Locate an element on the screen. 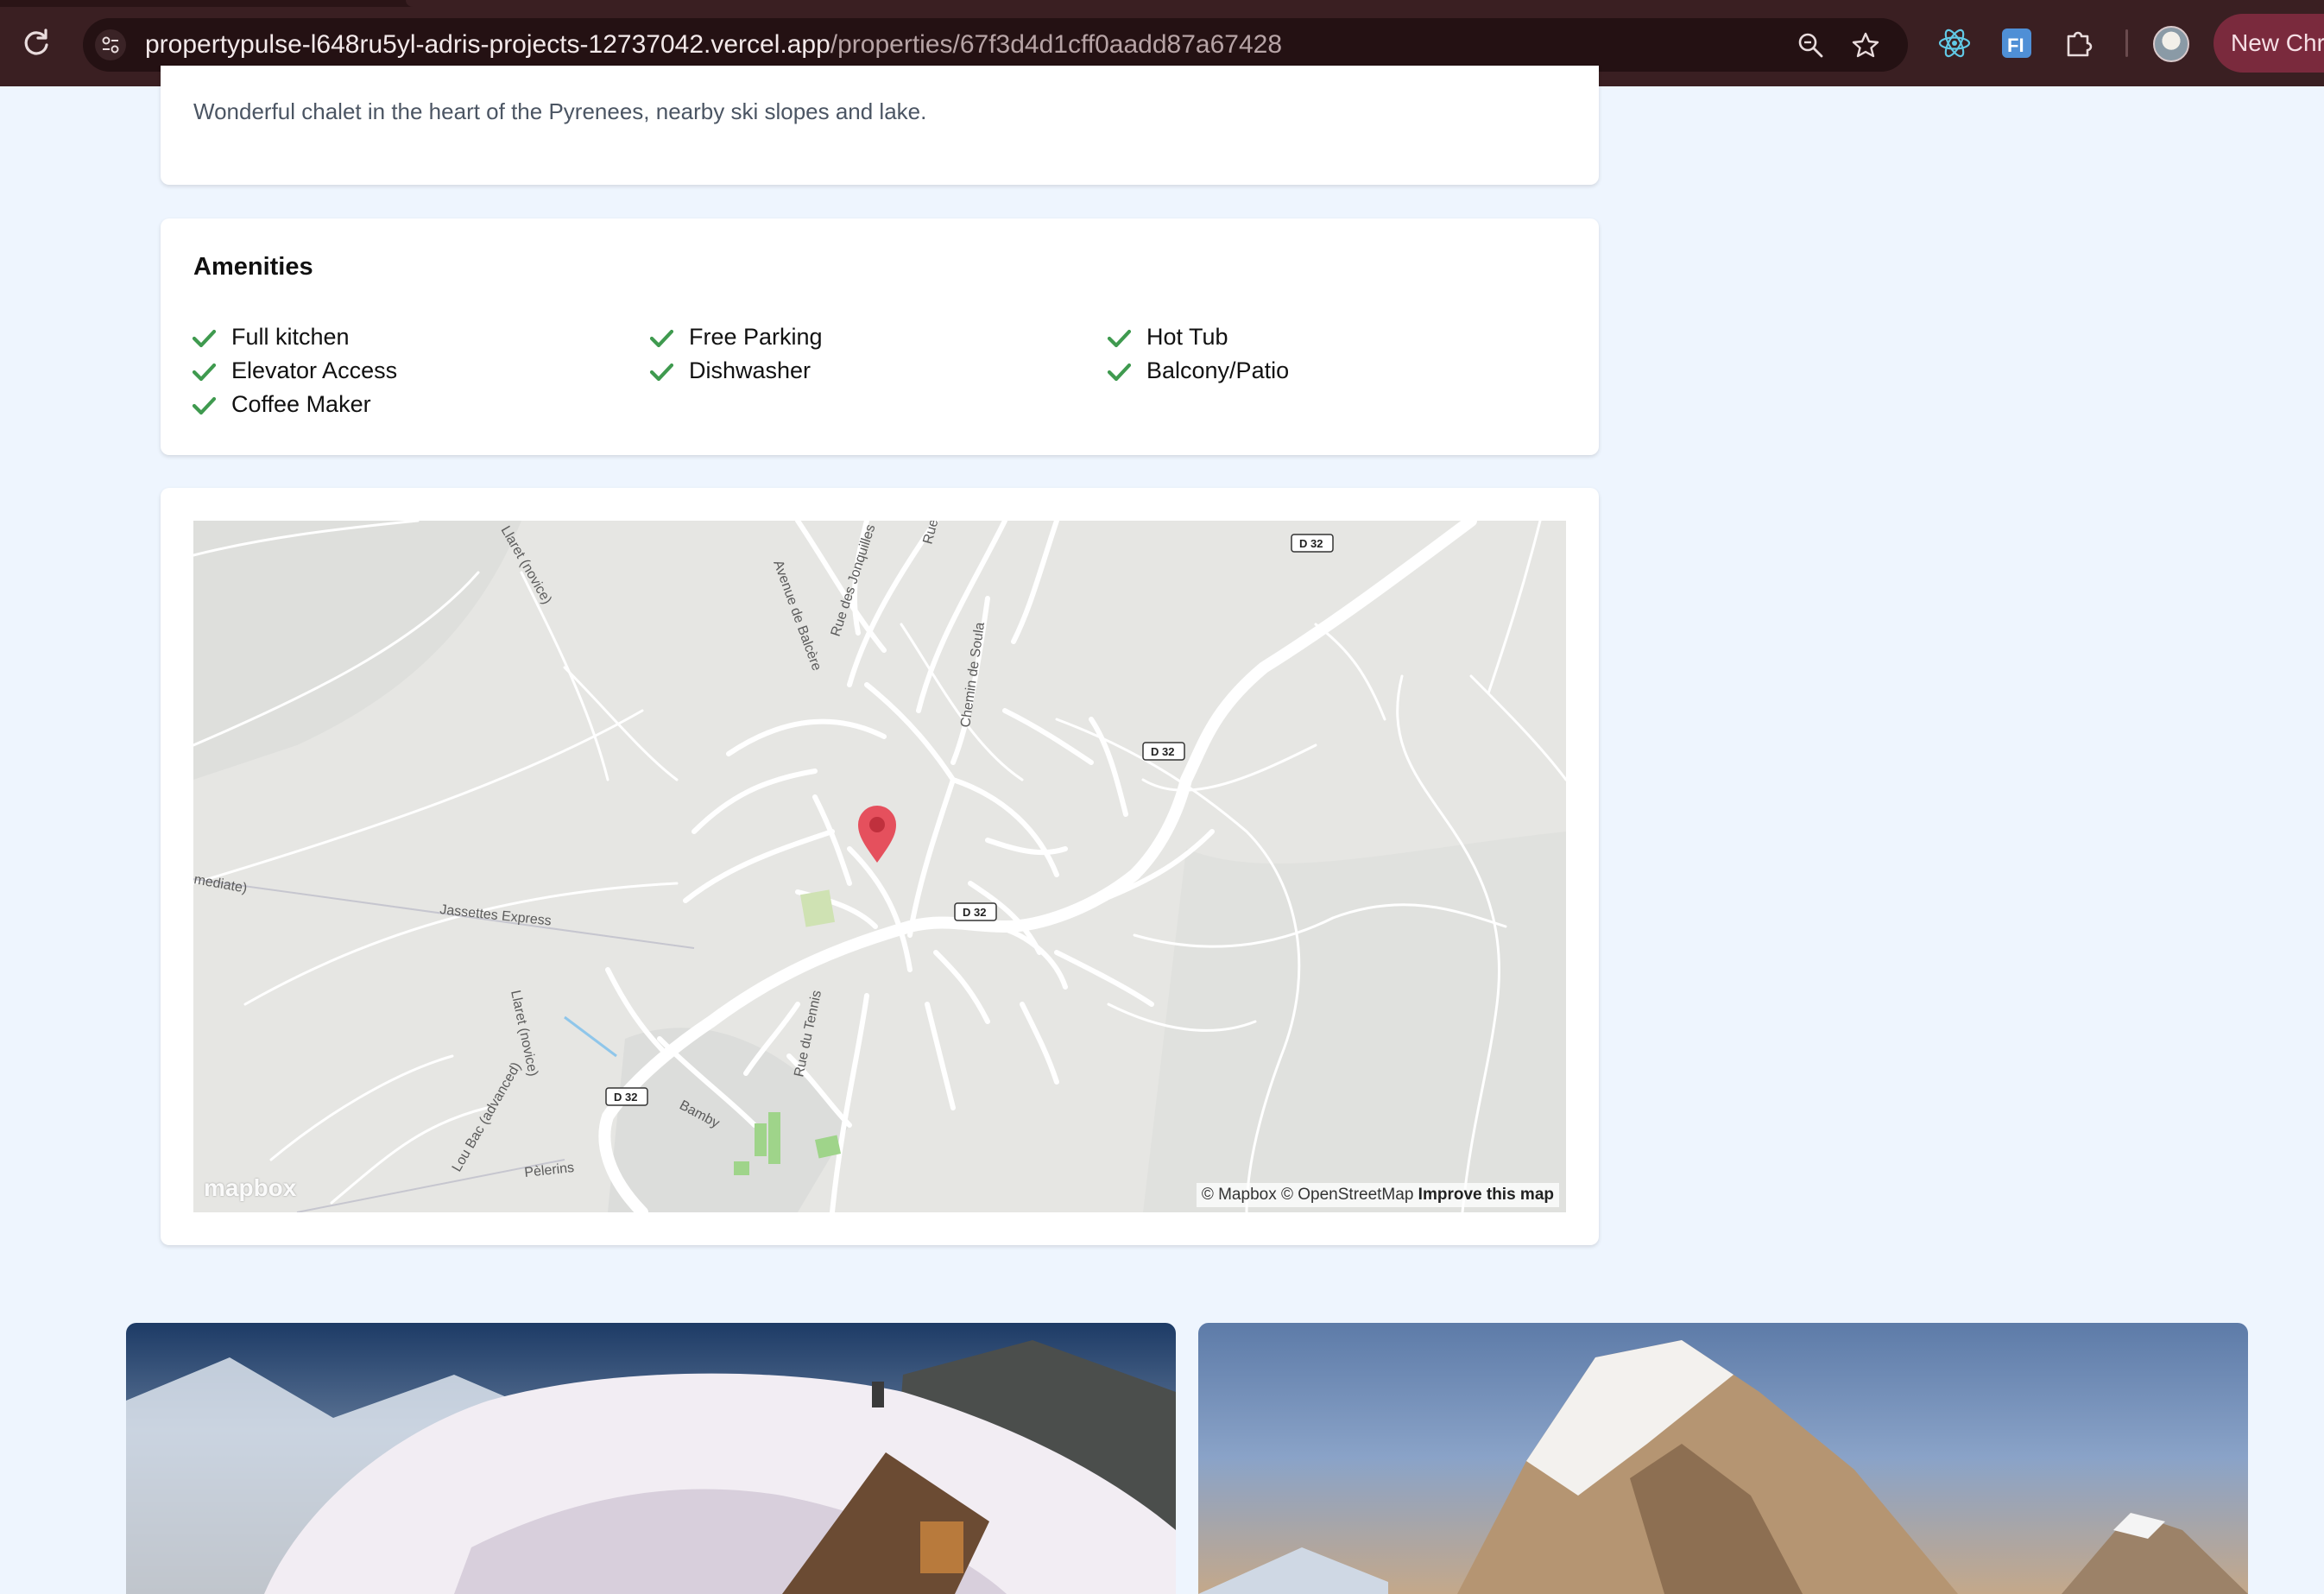  map-street-label: Chemin de Soula is located at coordinates (973, 675).